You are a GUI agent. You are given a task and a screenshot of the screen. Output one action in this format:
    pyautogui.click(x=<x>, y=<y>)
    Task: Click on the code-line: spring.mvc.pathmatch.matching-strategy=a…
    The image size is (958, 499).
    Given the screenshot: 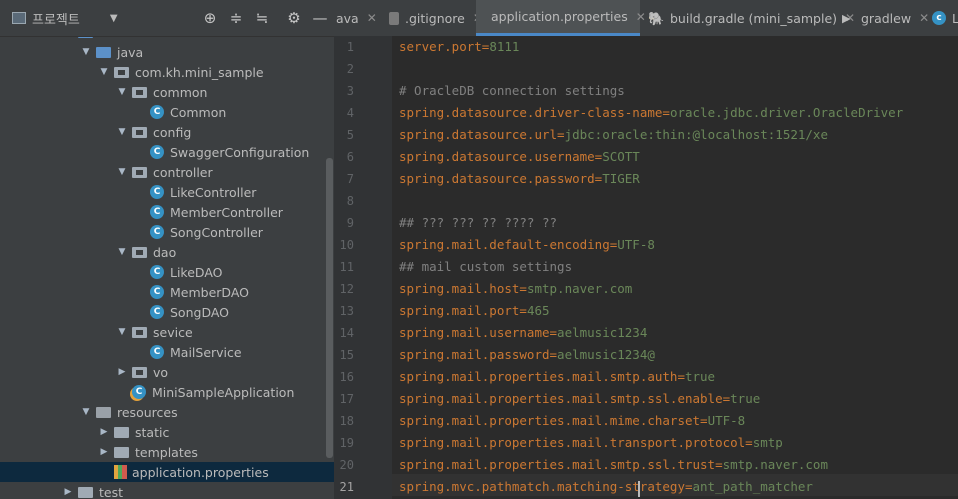 What is the action you would take?
    pyautogui.click(x=606, y=486)
    